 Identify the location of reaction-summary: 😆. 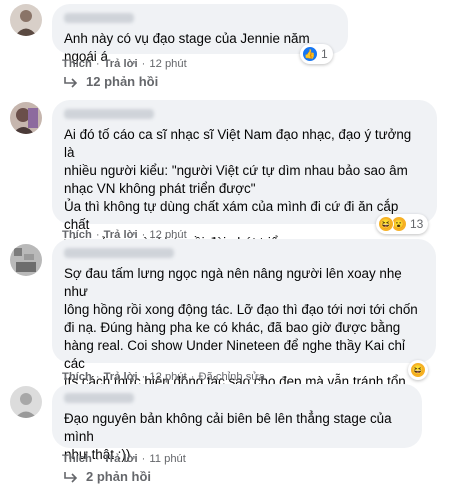
(418, 370).